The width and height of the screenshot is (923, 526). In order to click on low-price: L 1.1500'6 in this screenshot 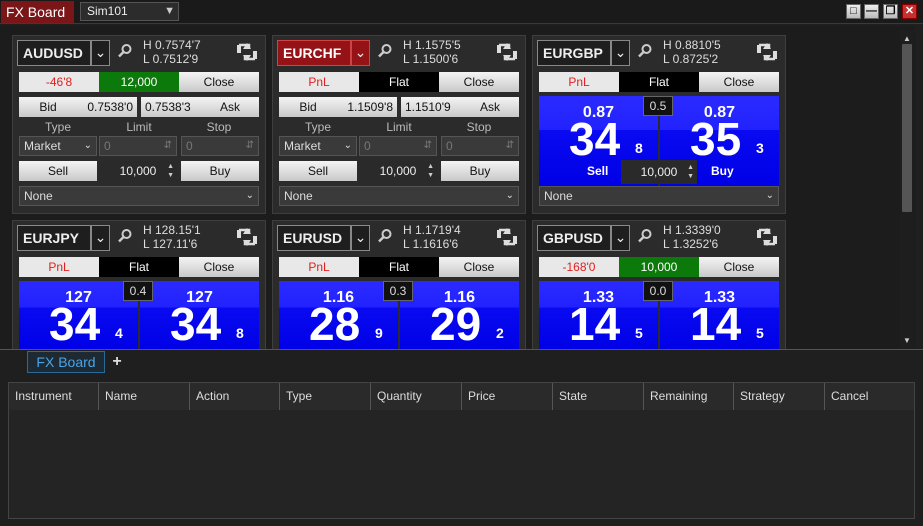, I will do `click(431, 59)`.